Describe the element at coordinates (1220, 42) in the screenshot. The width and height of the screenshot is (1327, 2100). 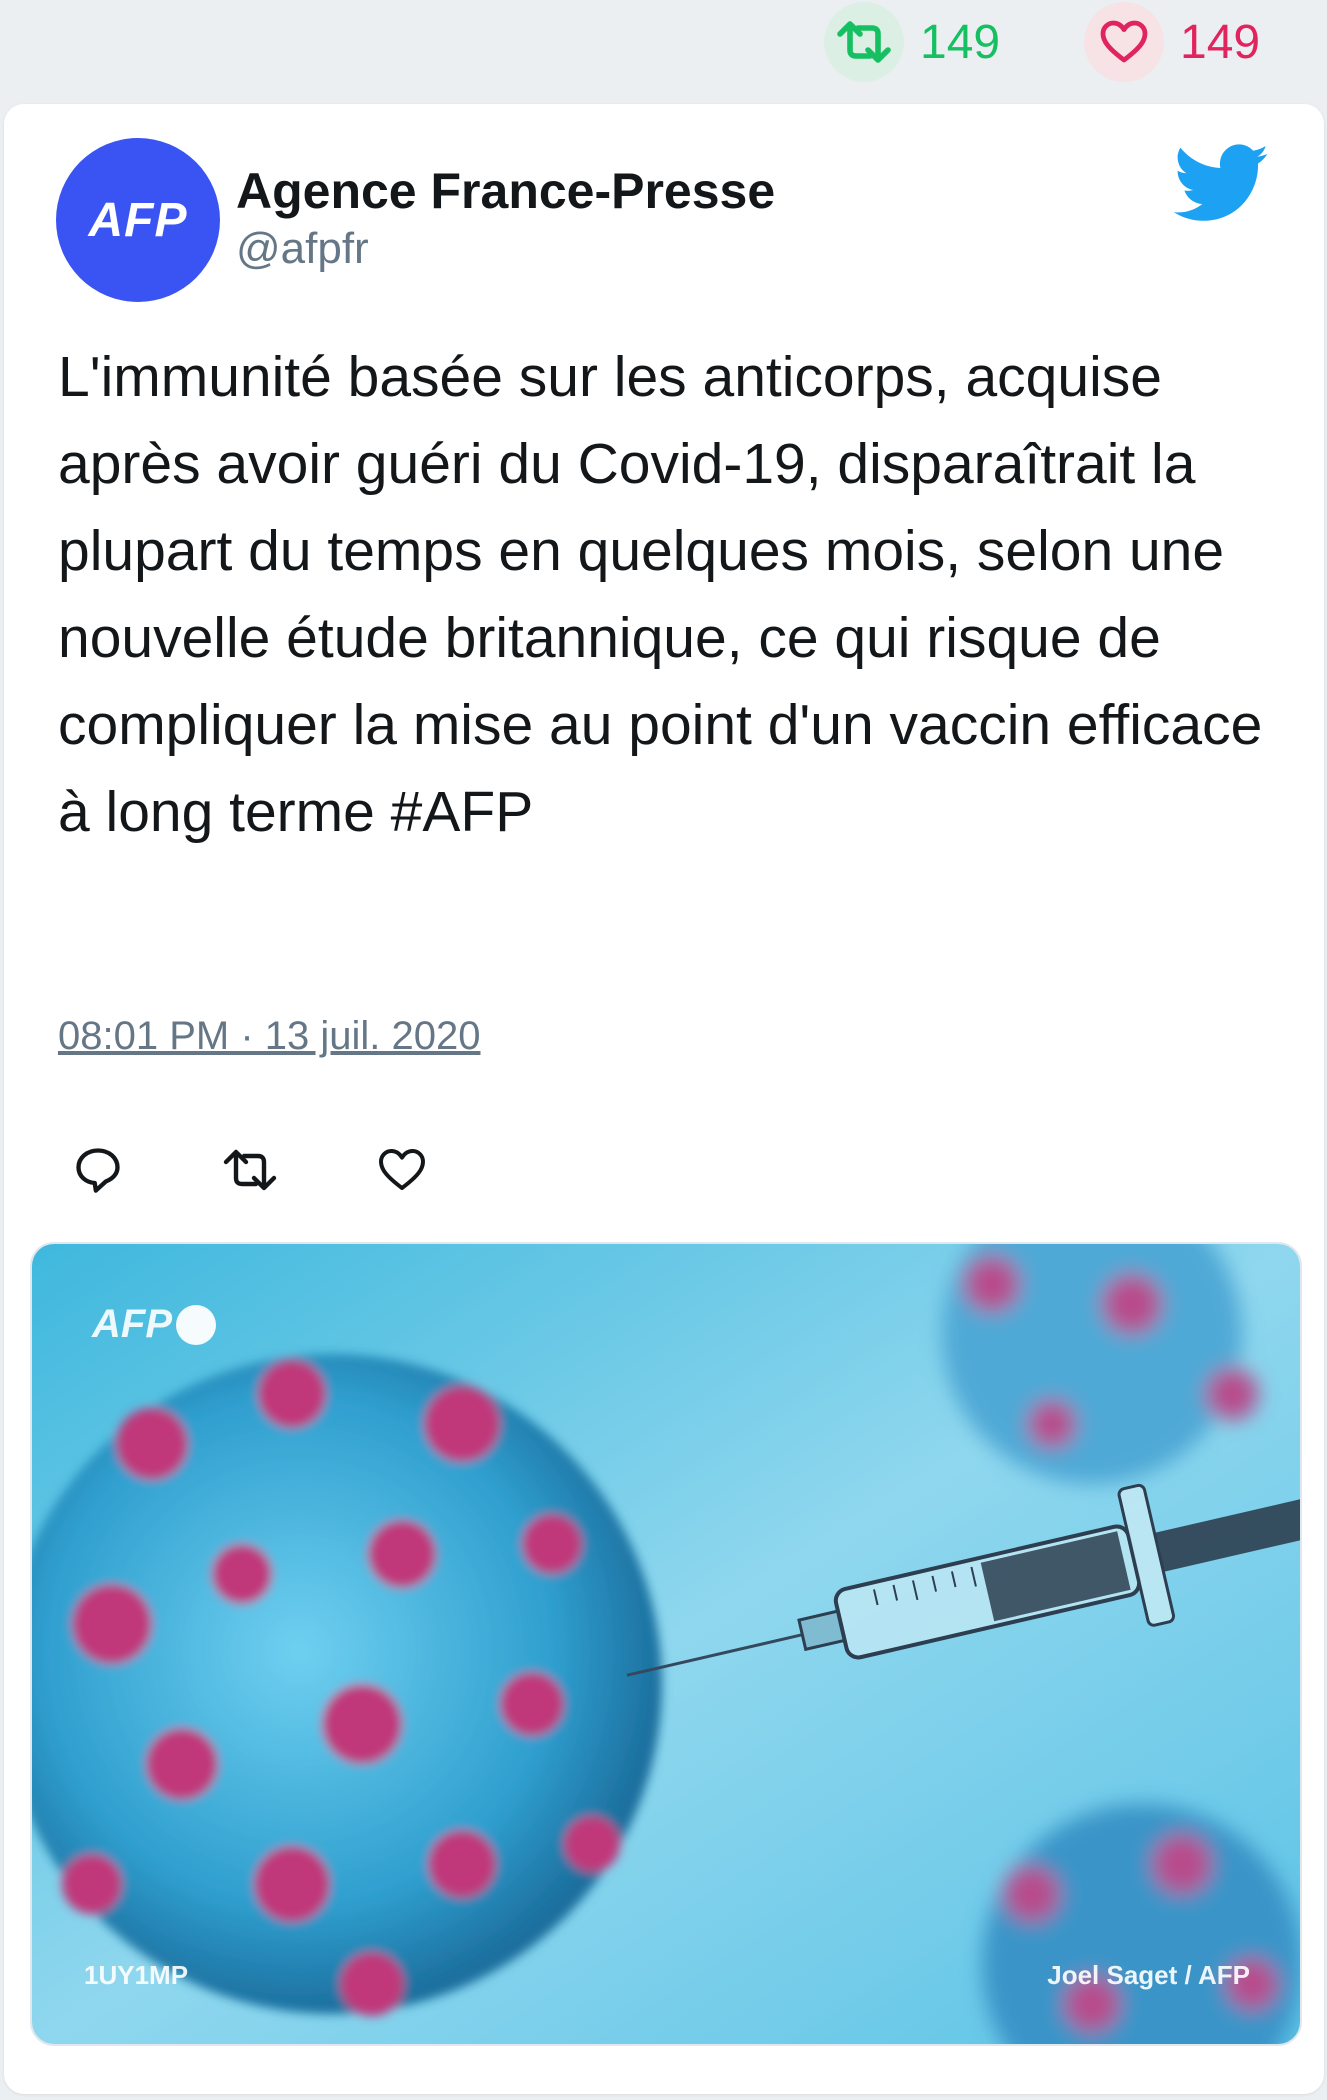
I see `like-count: 149` at that location.